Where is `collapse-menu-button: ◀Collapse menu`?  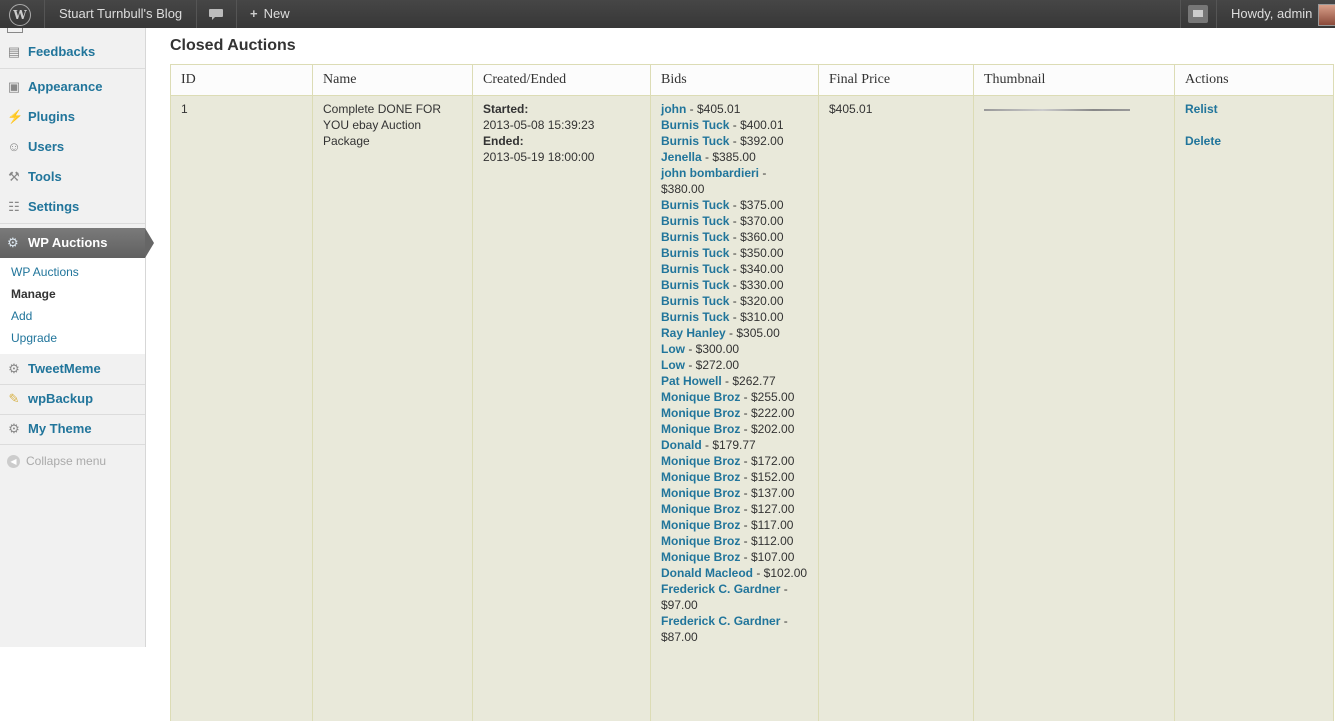 collapse-menu-button: ◀Collapse menu is located at coordinates (56, 461).